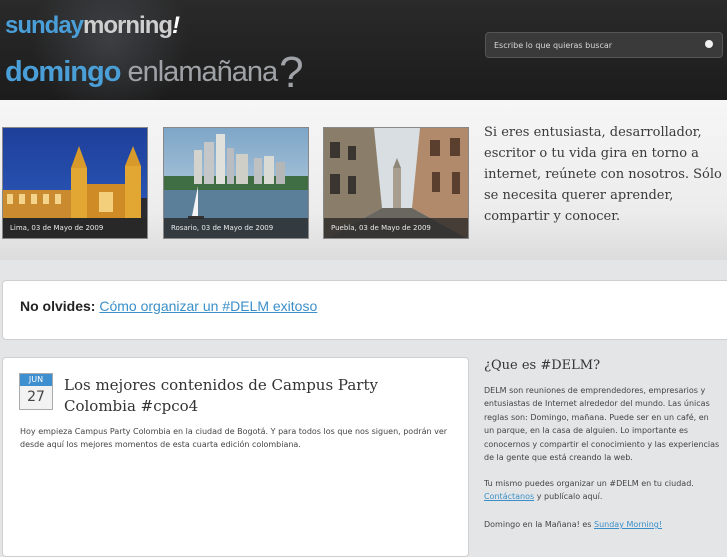 The height and width of the screenshot is (557, 727). Describe the element at coordinates (542, 365) in the screenshot. I see `sidebar-title: ¿Que es #DELM?` at that location.